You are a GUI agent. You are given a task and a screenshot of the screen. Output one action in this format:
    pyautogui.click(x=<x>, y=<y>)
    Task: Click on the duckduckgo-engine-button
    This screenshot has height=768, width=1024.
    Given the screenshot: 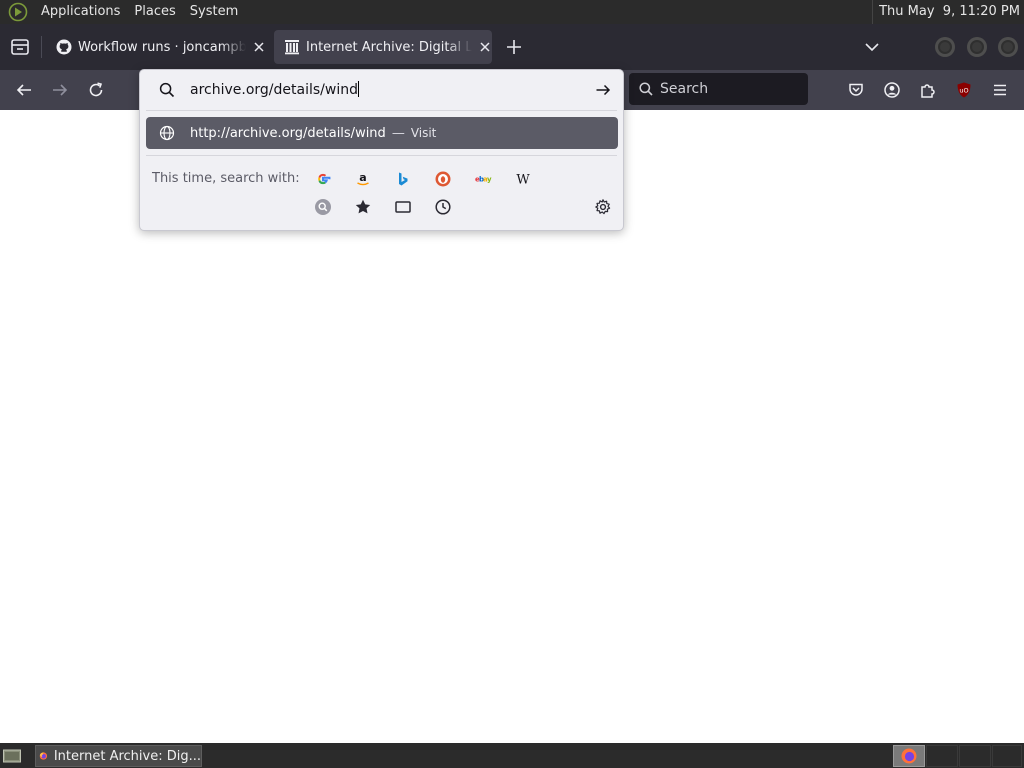 What is the action you would take?
    pyautogui.click(x=443, y=179)
    